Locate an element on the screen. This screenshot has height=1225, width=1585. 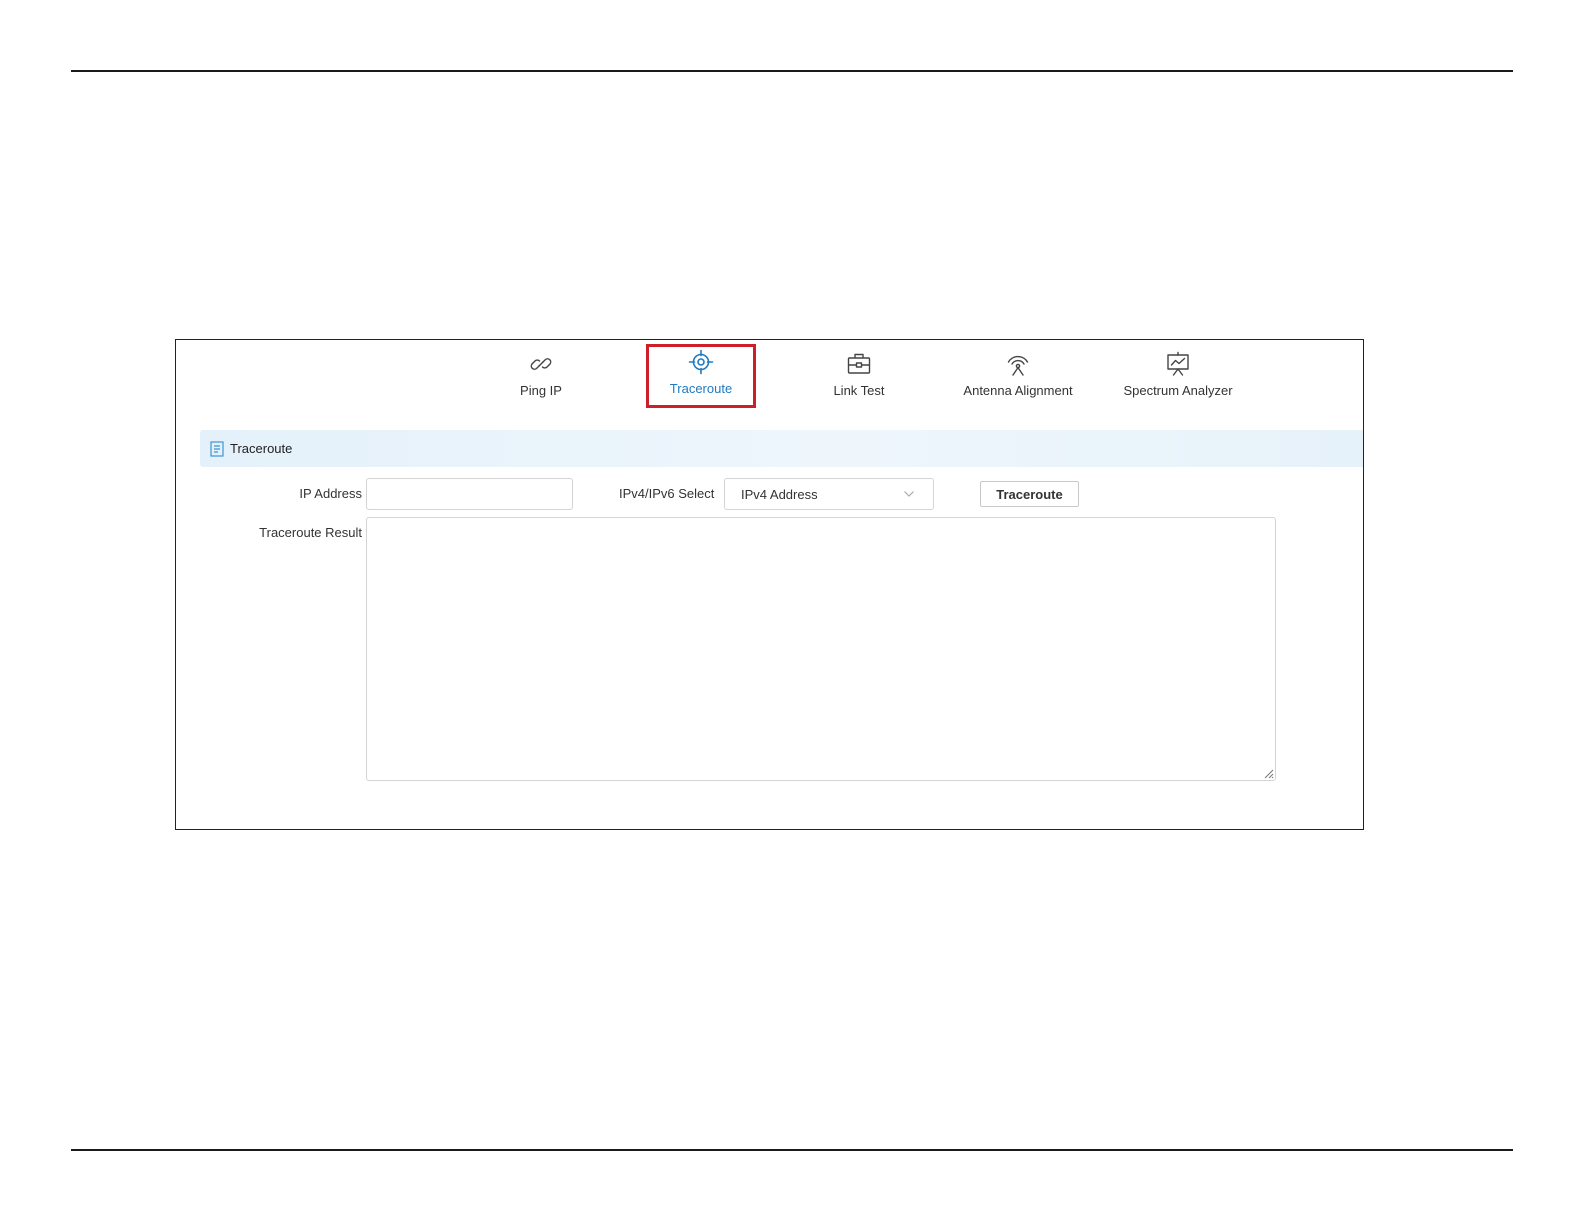
tab-label: Antenna Alignment is located at coordinates (1018, 390).